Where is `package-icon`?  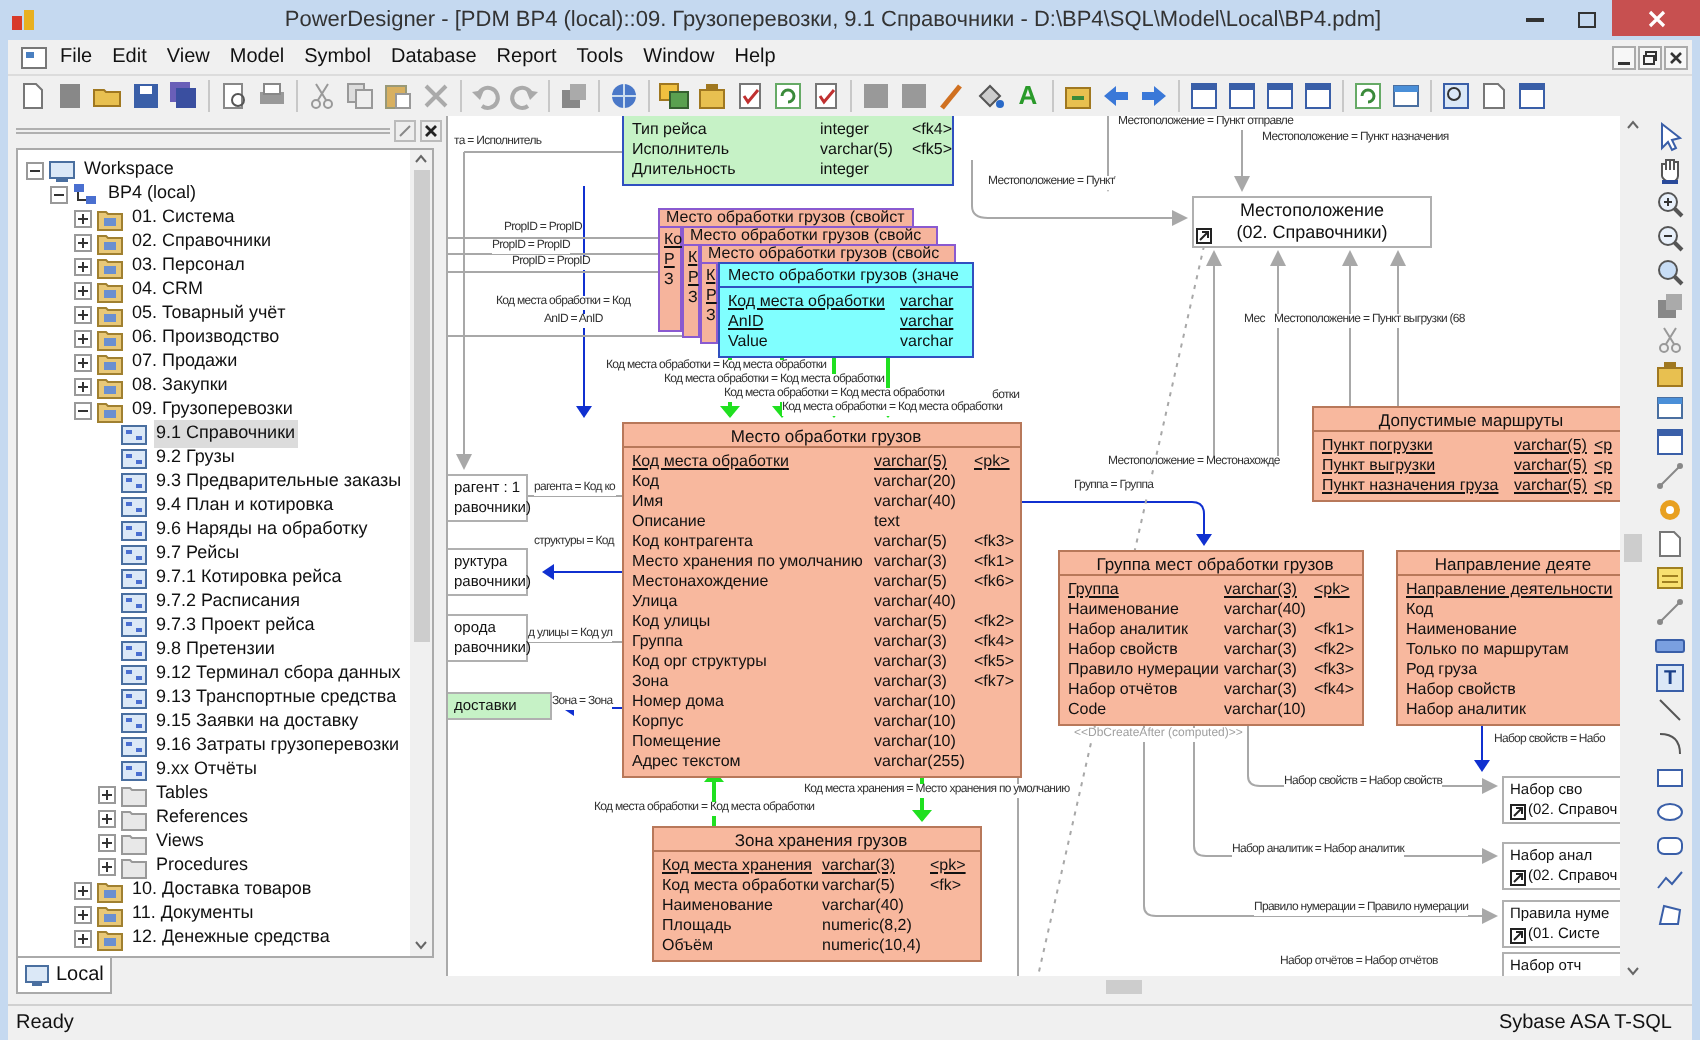 package-icon is located at coordinates (1670, 374).